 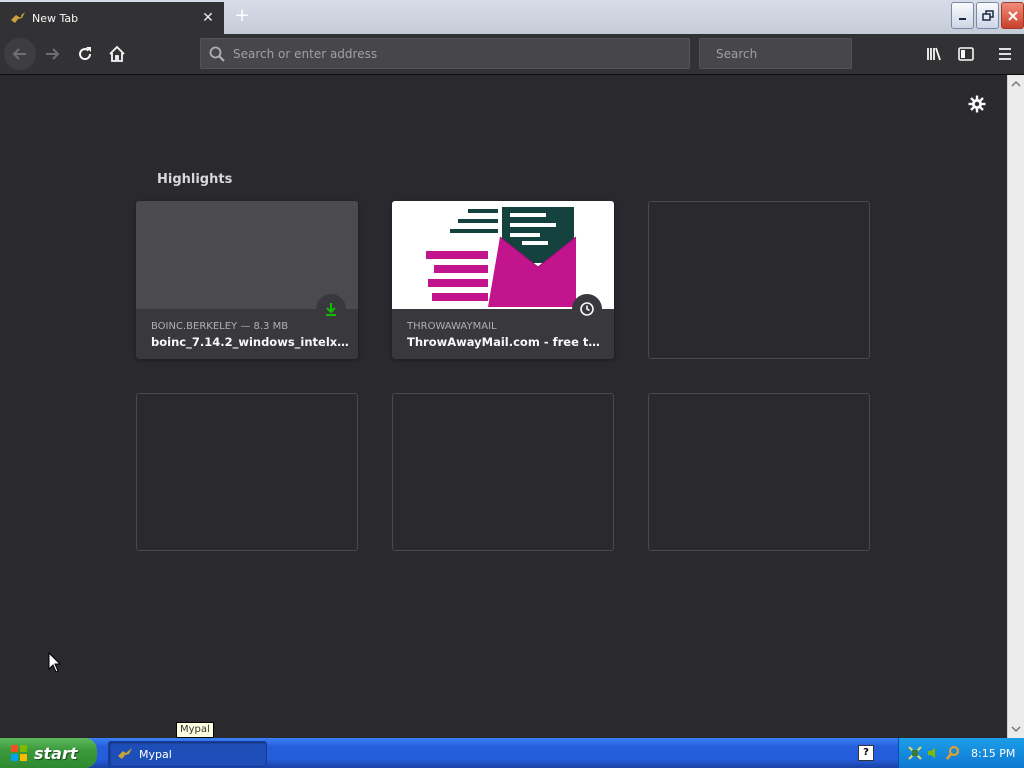 I want to click on address-bar, so click(x=445, y=53).